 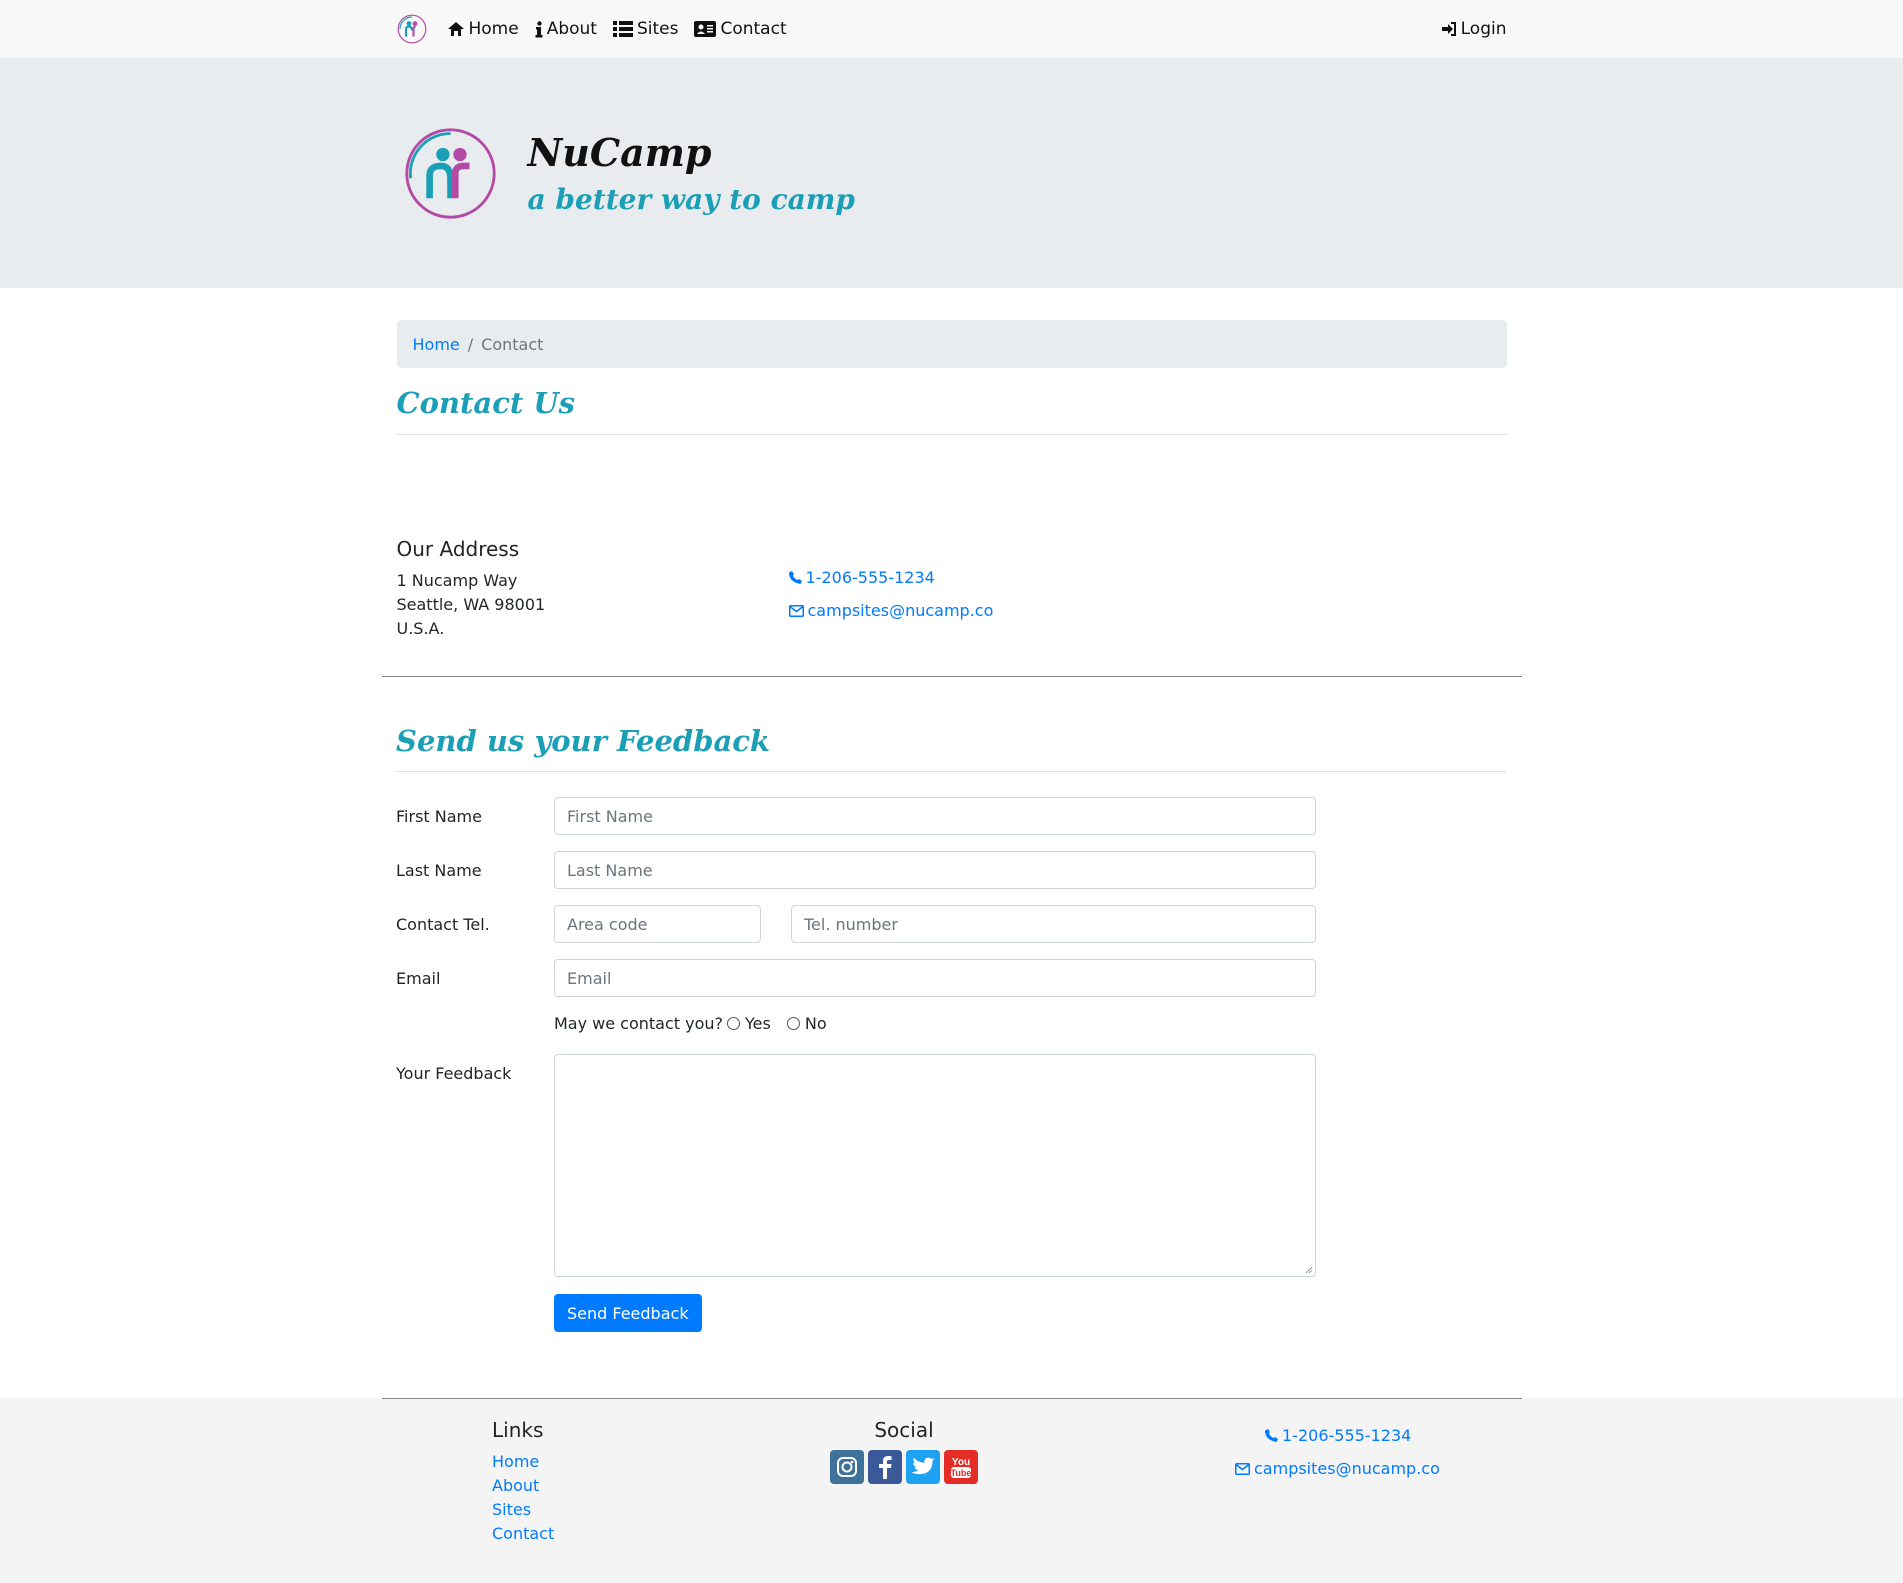 What do you see at coordinates (512, 344) in the screenshot?
I see `breadcrumb-current: Contact` at bounding box center [512, 344].